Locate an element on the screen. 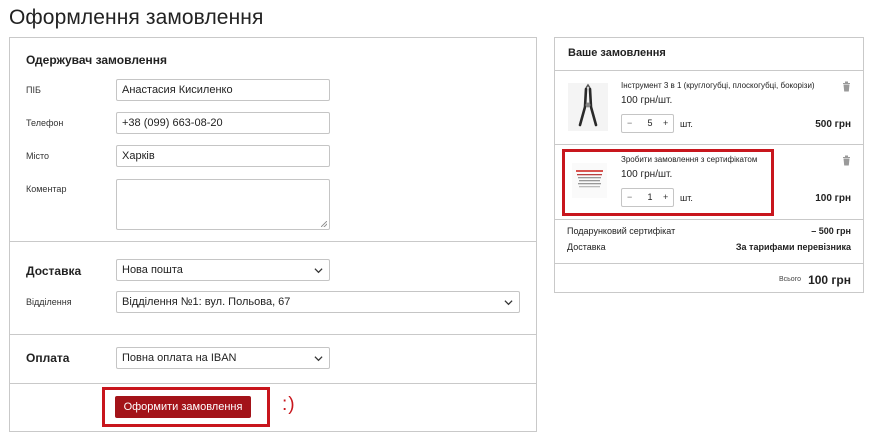 The width and height of the screenshot is (870, 445). city-field: Харків is located at coordinates (223, 156).